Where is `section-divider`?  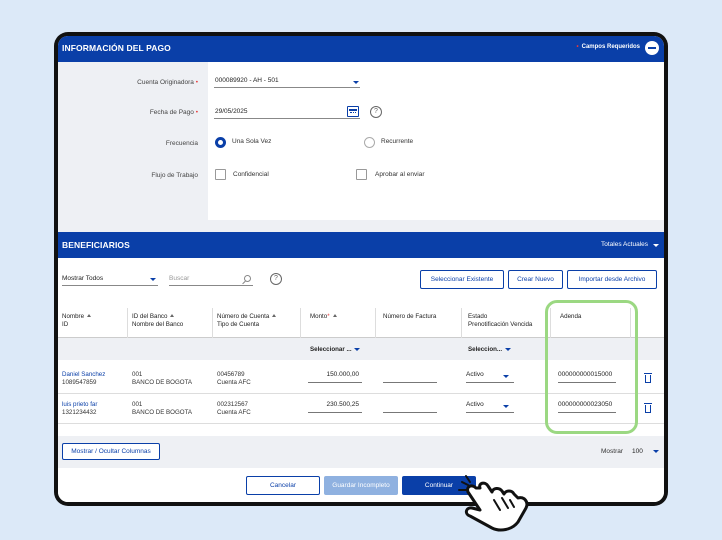
section-divider is located at coordinates (361, 226).